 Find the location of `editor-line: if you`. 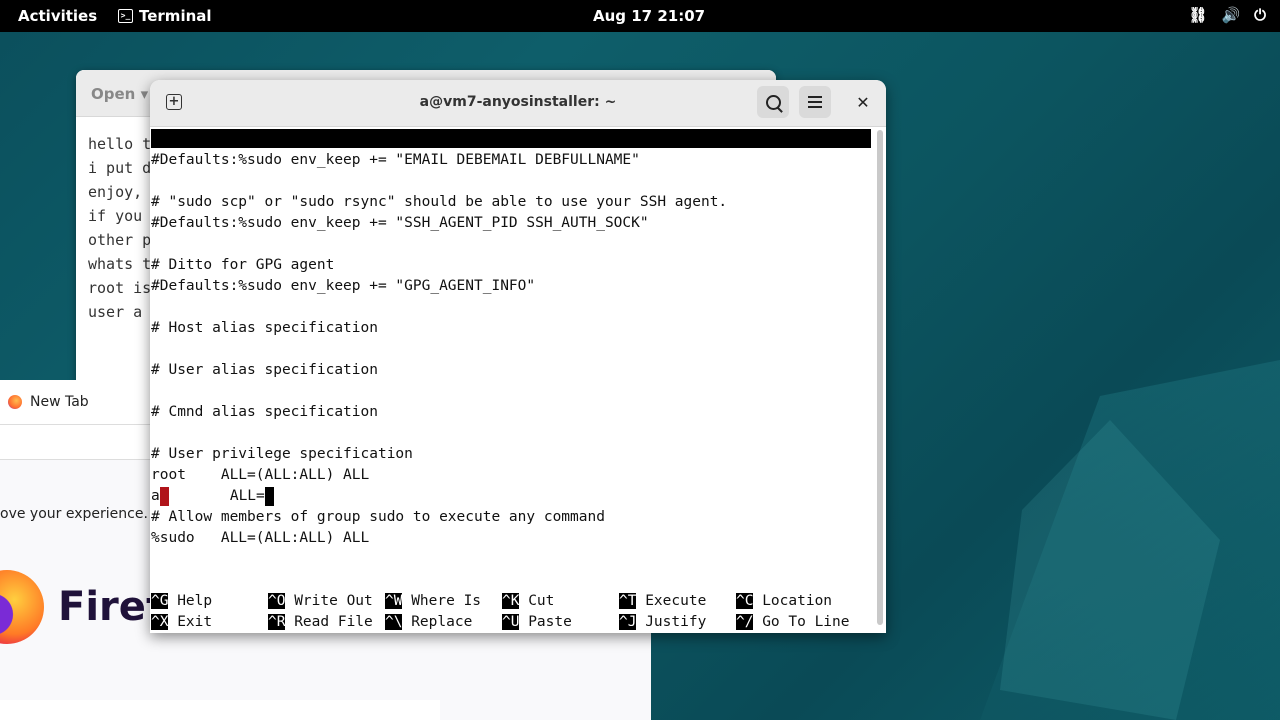

editor-line: if you is located at coordinates (115, 216).